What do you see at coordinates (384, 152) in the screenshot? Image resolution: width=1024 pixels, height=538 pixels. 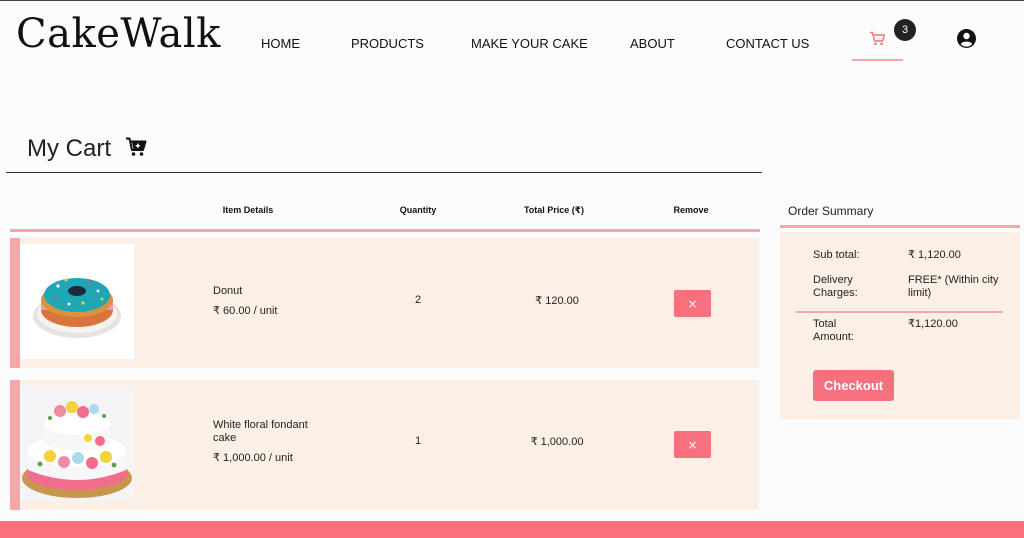 I see `page-title-bar: My Cart` at bounding box center [384, 152].